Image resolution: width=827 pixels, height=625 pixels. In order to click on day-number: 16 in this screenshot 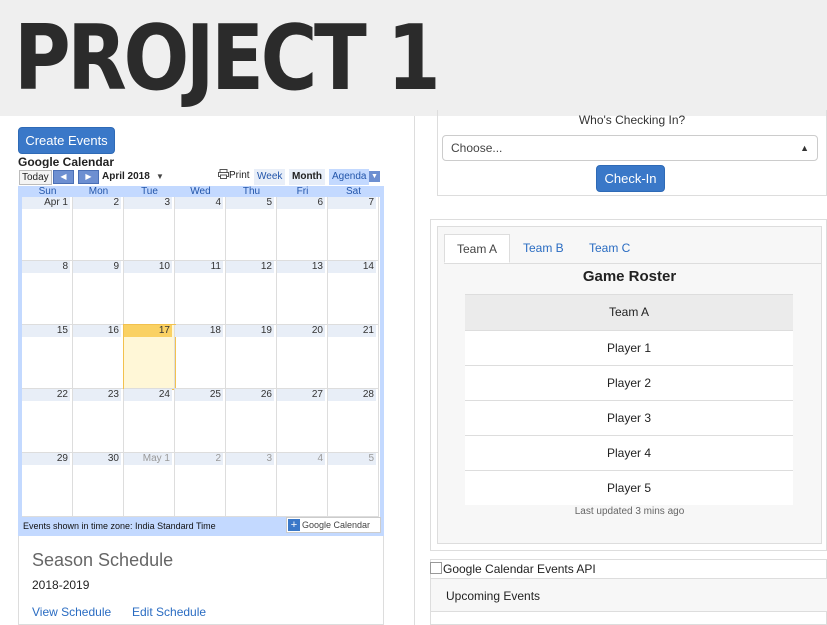, I will do `click(97, 331)`.